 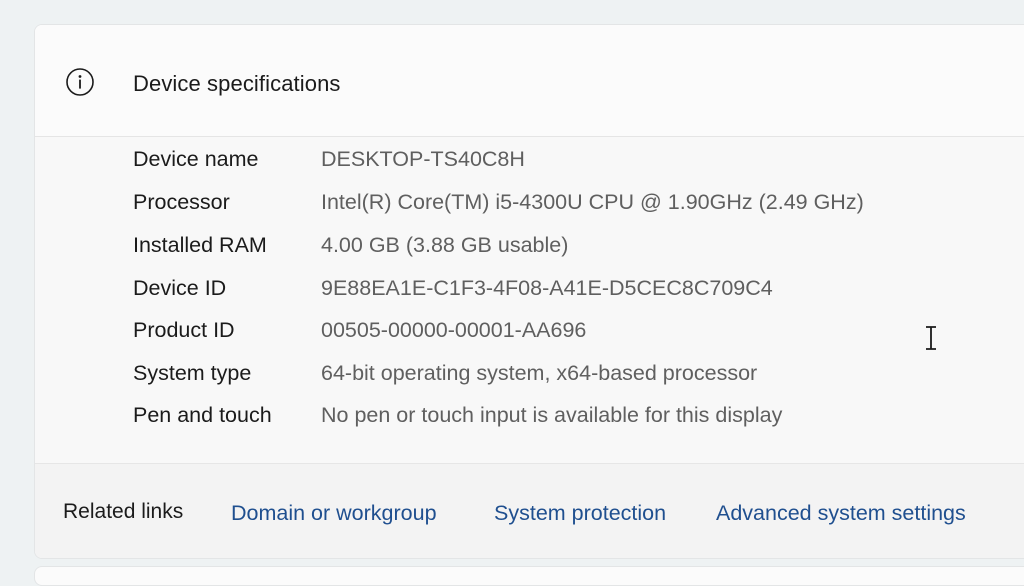 I want to click on next-card-edge, so click(x=529, y=576).